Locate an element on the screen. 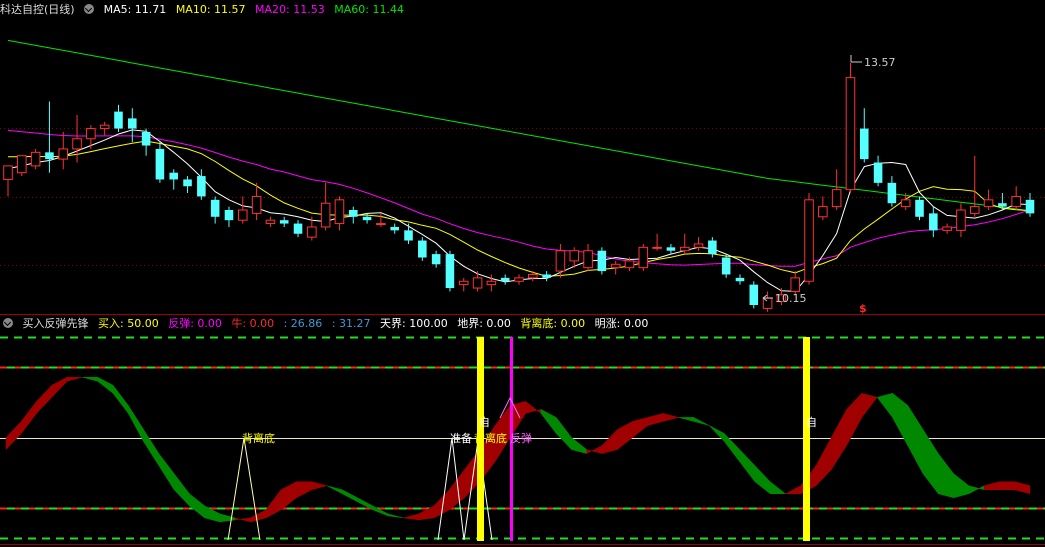 This screenshot has height=547, width=1045. rebound-value: 反弹: 0.00 is located at coordinates (195, 323).